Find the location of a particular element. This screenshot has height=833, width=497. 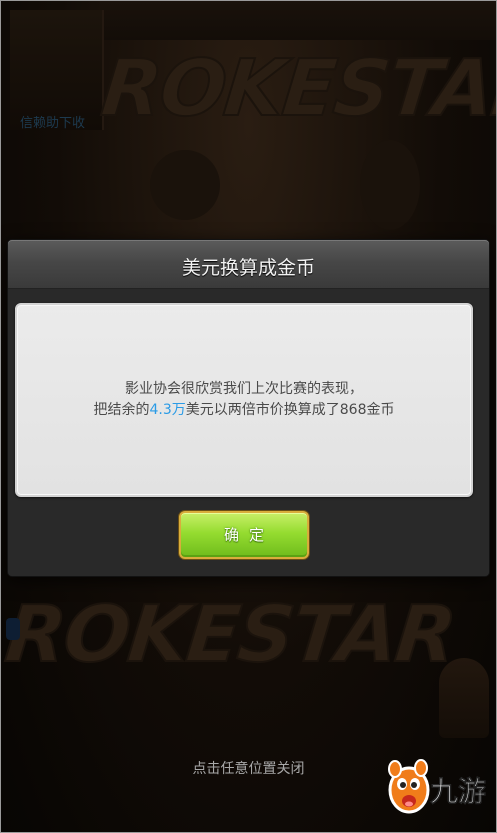

dialog-header: 美元换算成金币 is located at coordinates (248, 264).